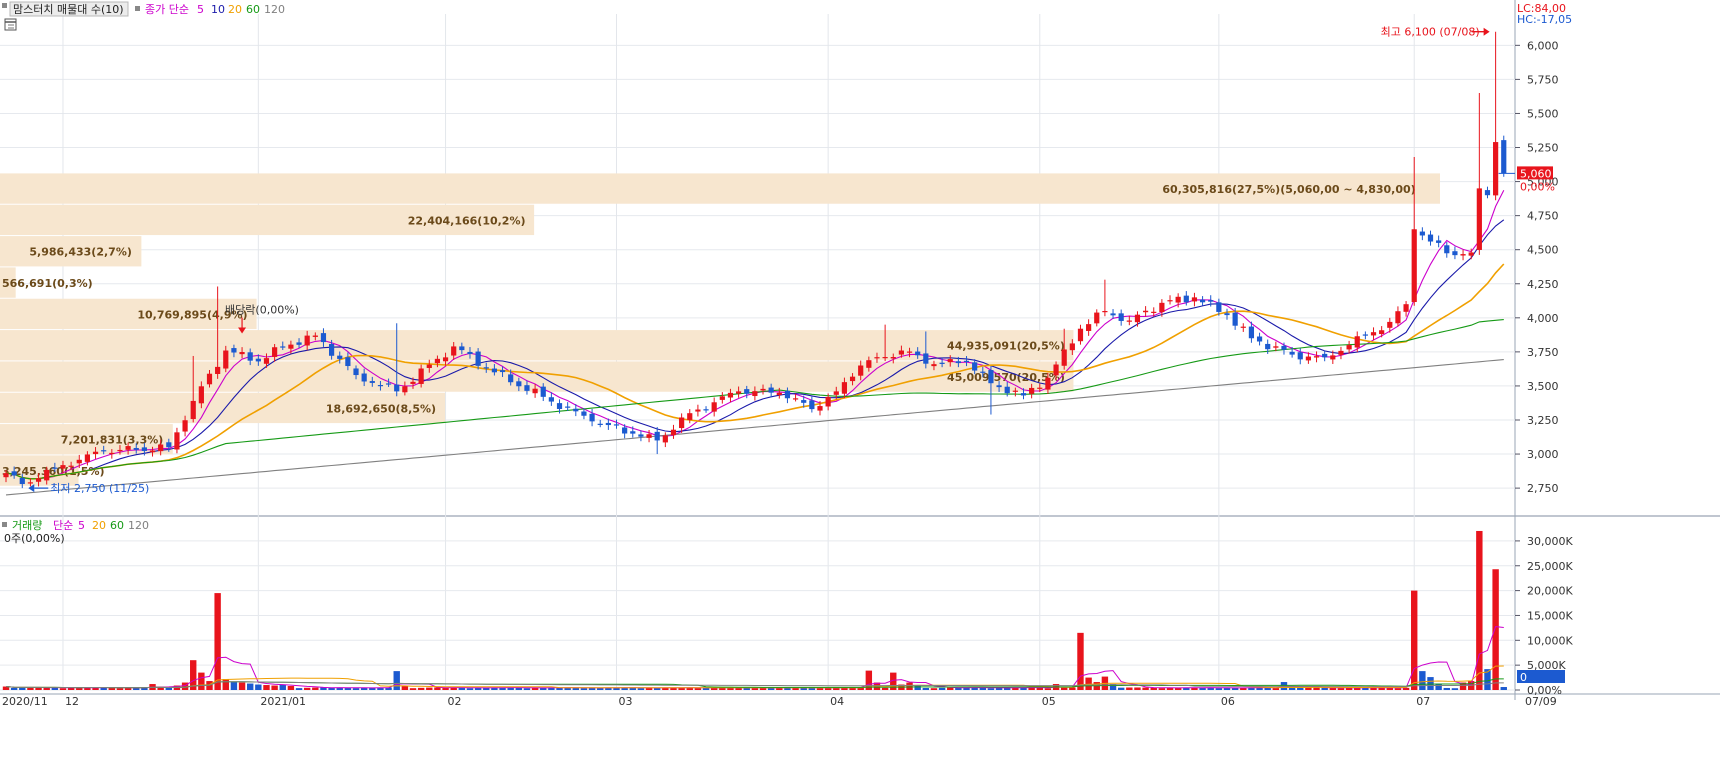 The height and width of the screenshot is (780, 1720). Describe the element at coordinates (10, 24) in the screenshot. I see `calendar-icon` at that location.